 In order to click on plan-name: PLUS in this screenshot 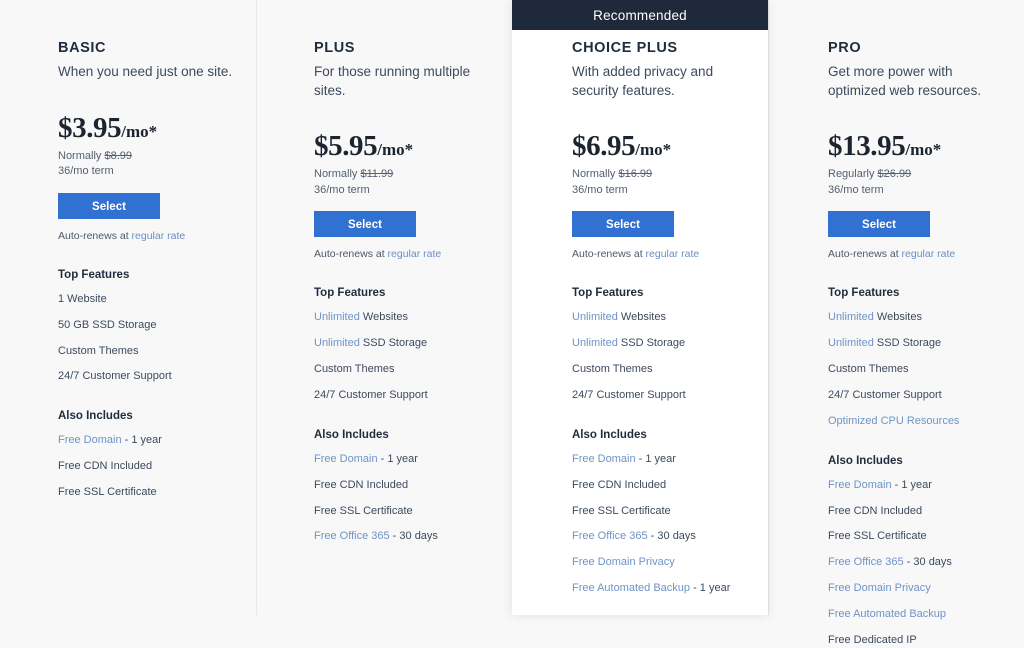, I will do `click(335, 48)`.